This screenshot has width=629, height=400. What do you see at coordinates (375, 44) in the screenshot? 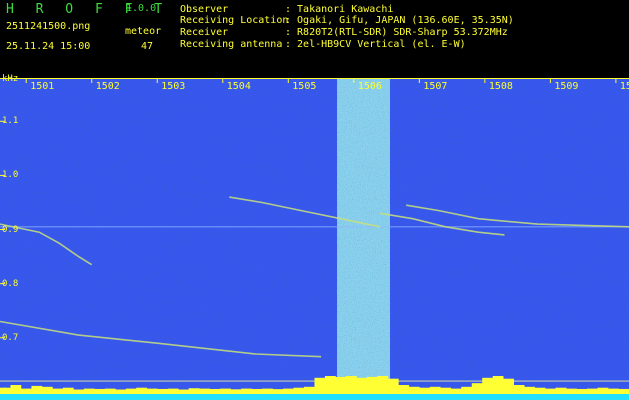
I see `antenna-value: : 2el-HB9CV Vertical (el. E-W)` at bounding box center [375, 44].